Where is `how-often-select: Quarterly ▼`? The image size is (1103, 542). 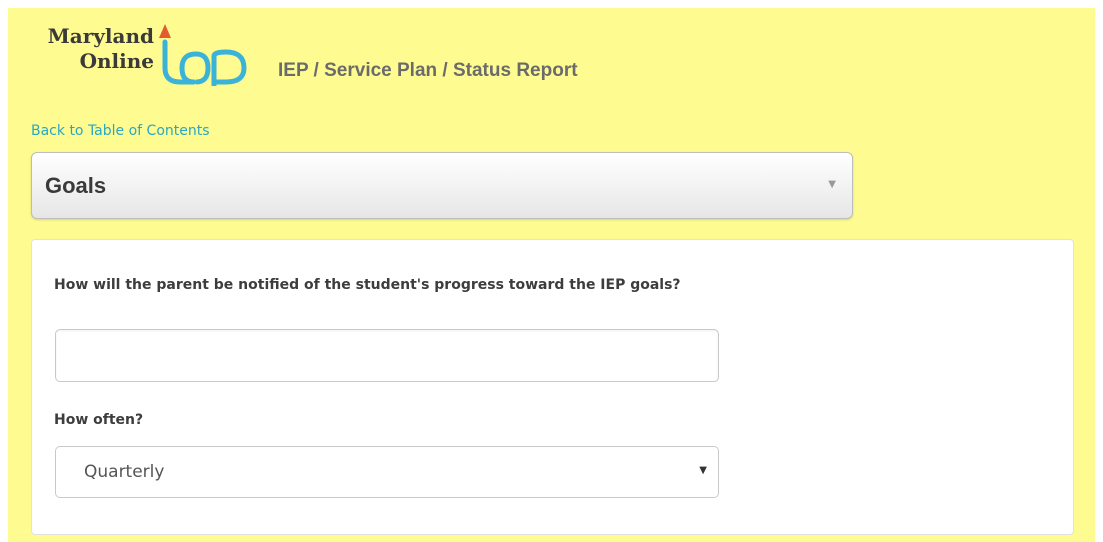
how-often-select: Quarterly ▼ is located at coordinates (387, 472).